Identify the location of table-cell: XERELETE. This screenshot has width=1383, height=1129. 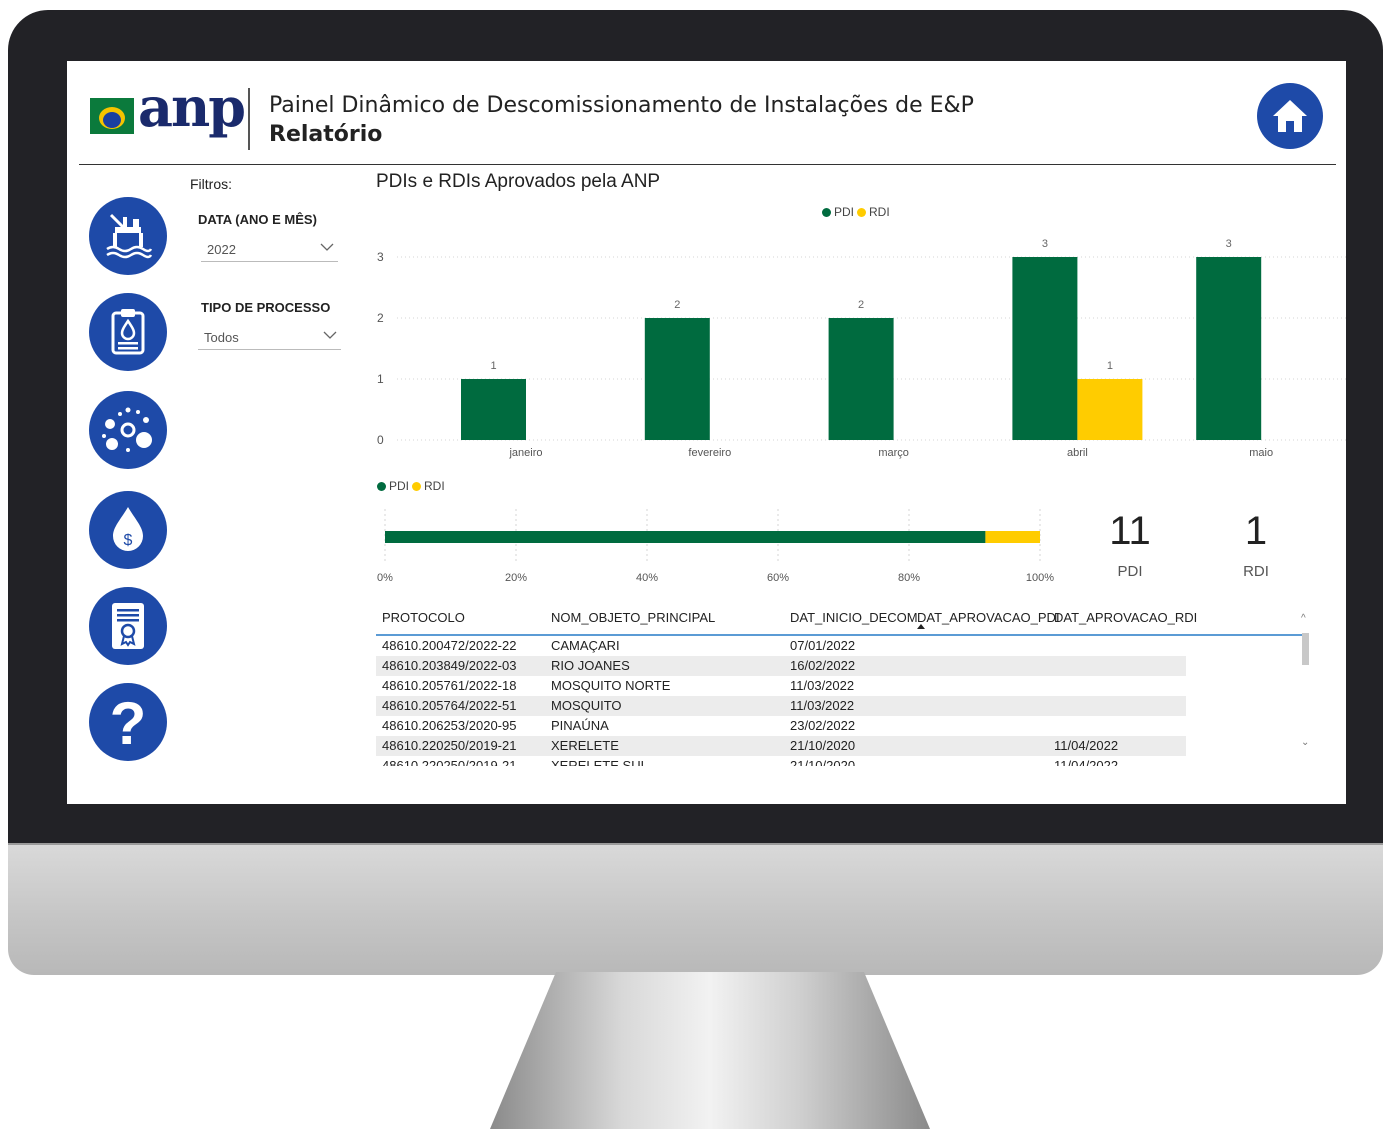
(585, 745).